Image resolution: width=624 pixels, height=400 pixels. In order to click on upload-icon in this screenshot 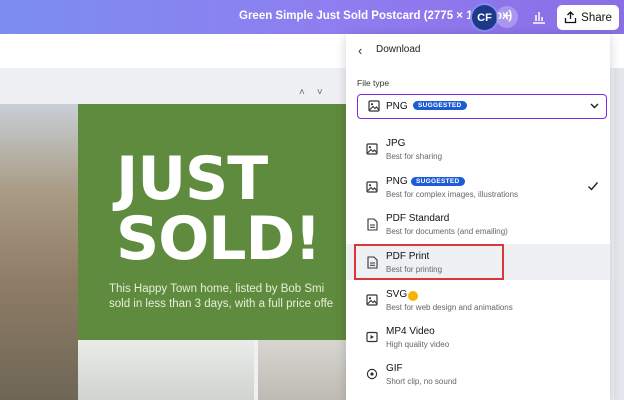, I will do `click(571, 17)`.